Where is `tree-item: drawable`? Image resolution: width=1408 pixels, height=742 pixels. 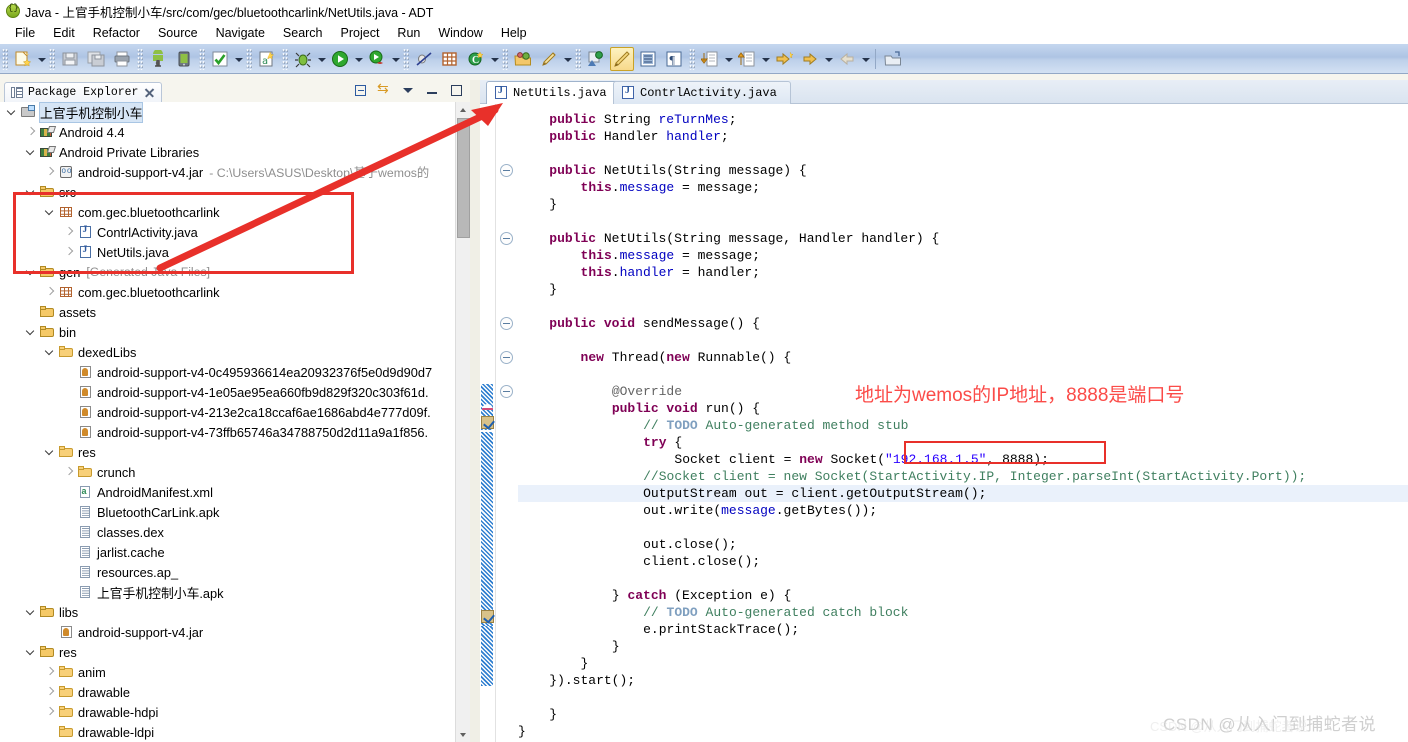 tree-item: drawable is located at coordinates (227, 692).